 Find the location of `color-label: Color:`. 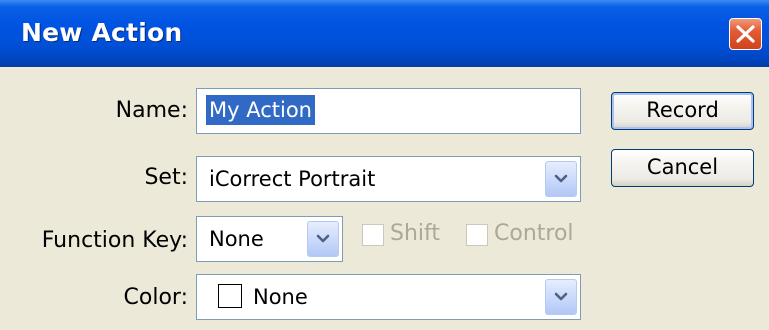

color-label: Color: is located at coordinates (155, 297).